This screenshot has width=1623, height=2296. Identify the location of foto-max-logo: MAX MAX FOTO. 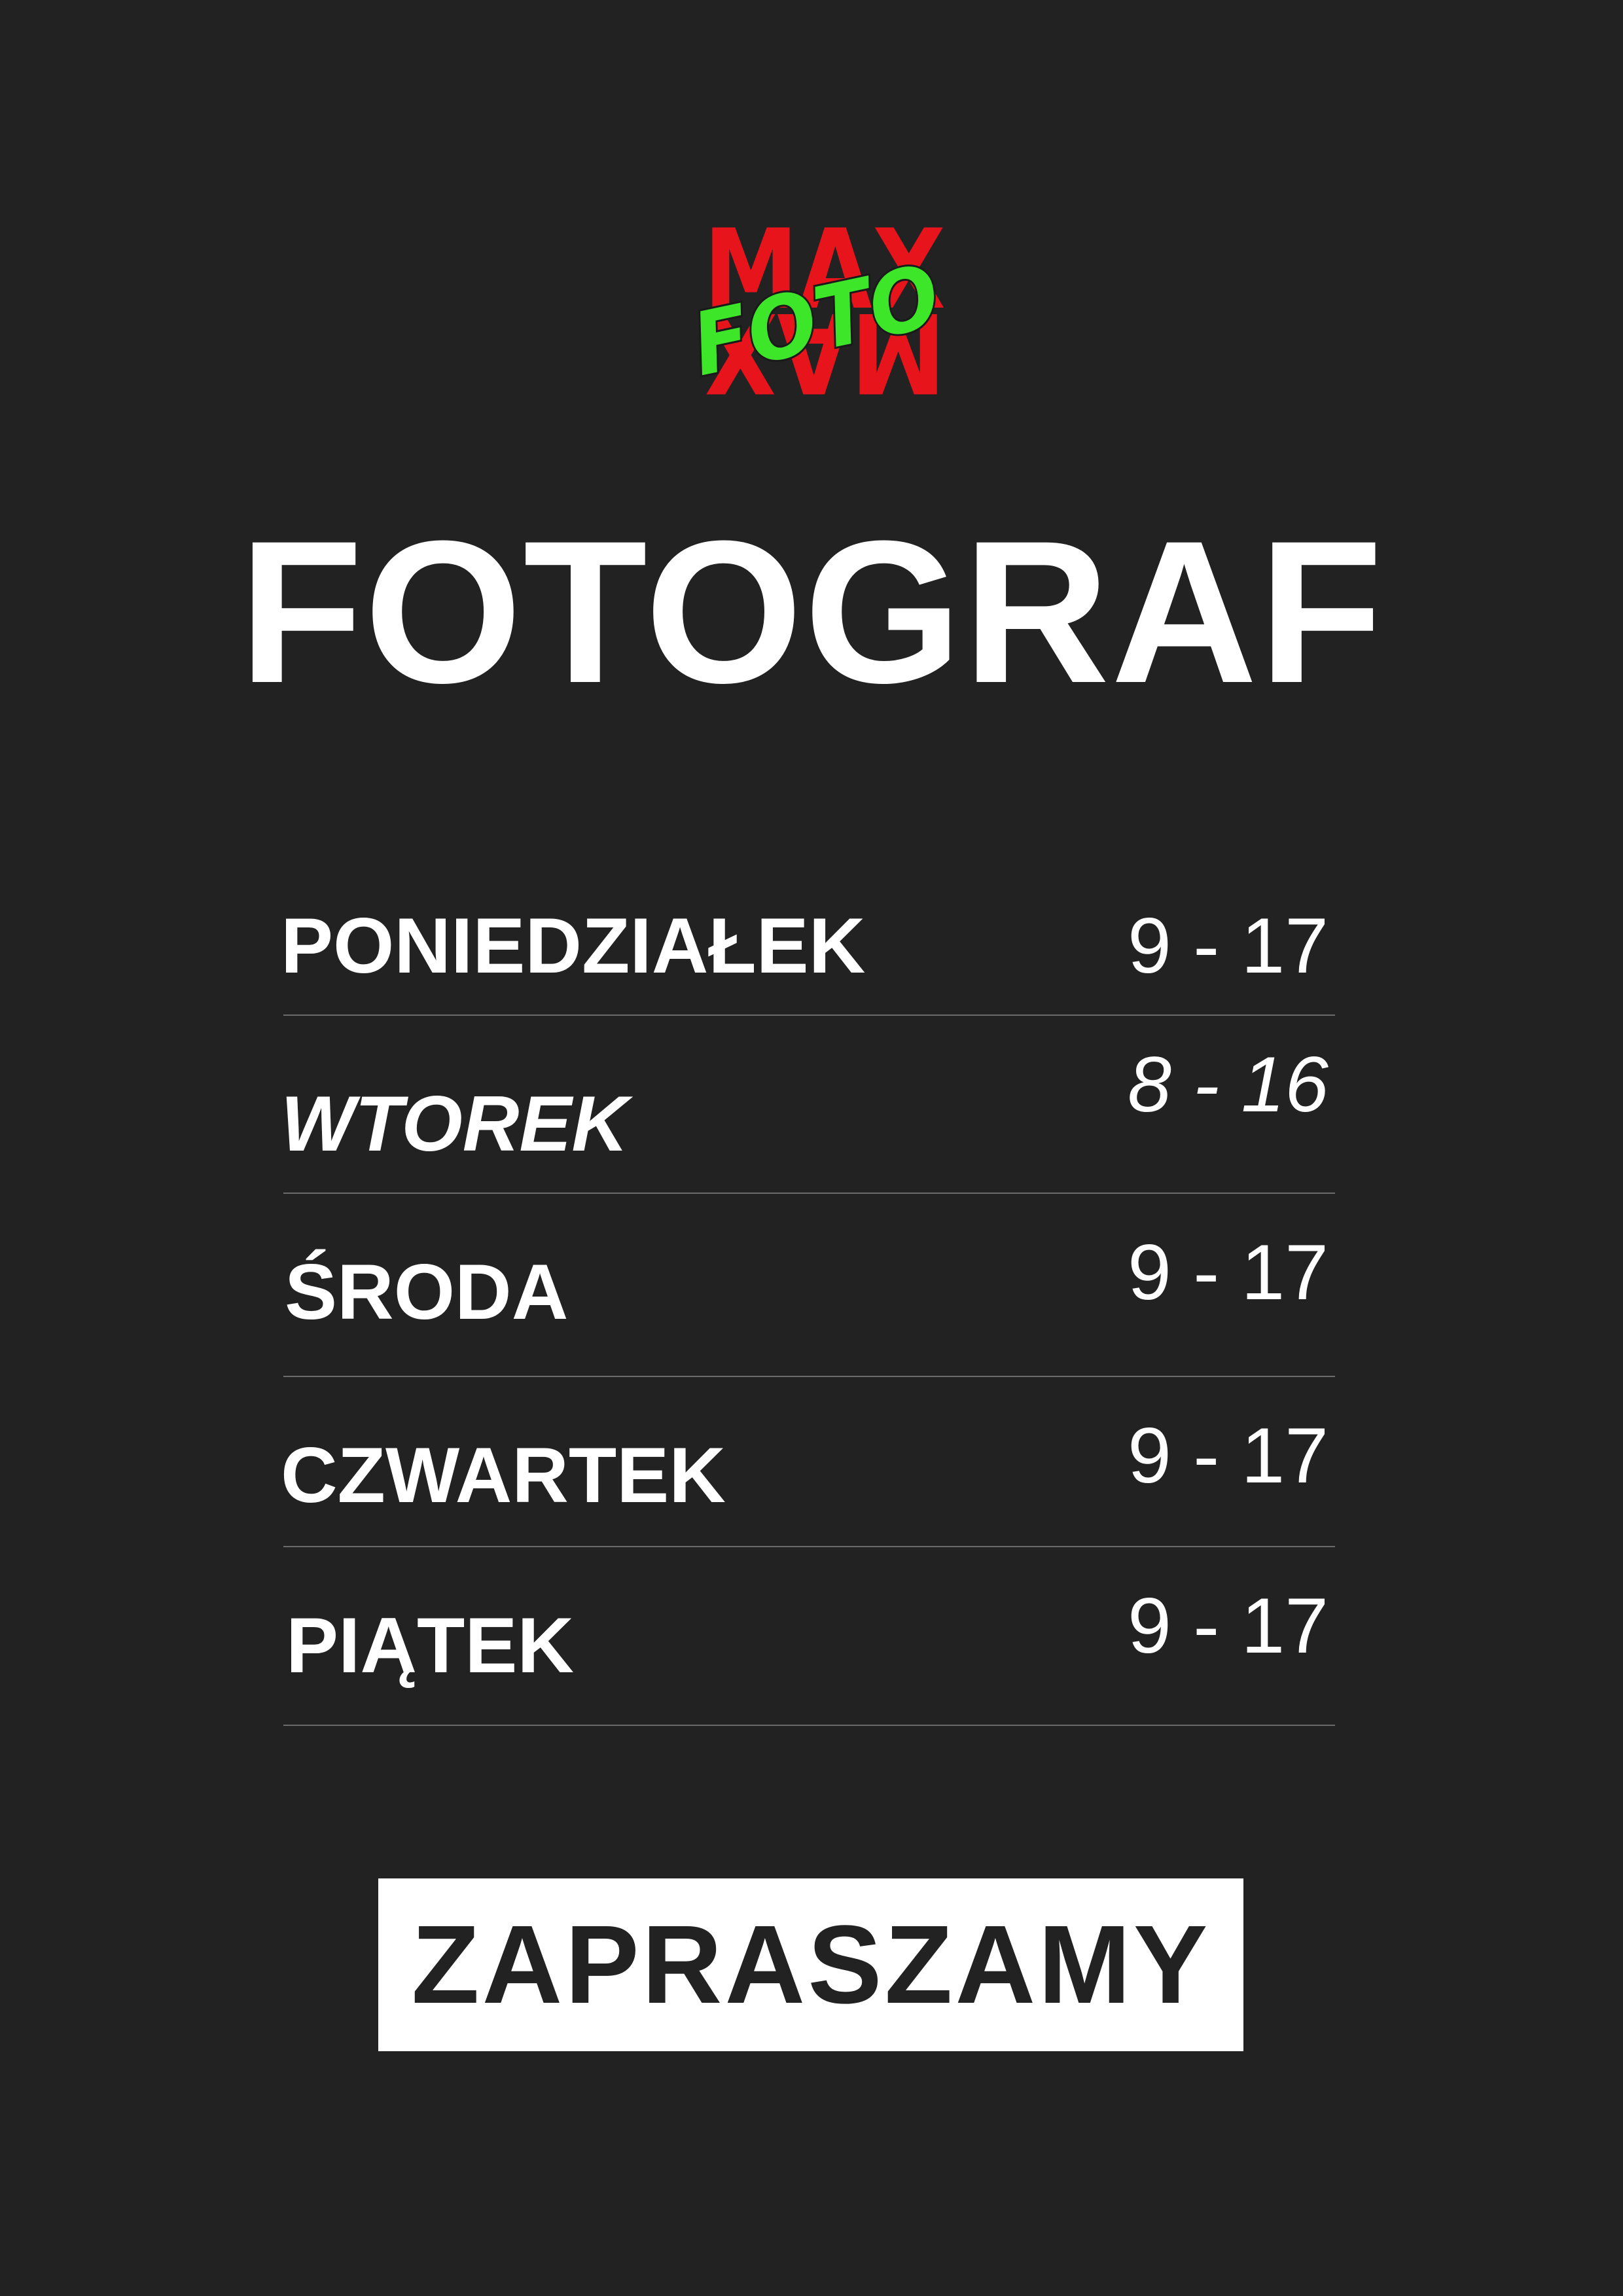
(815, 306).